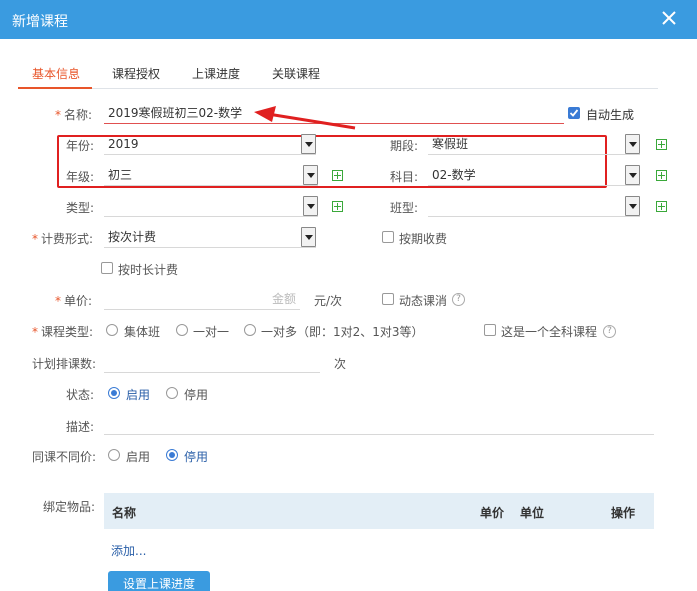  What do you see at coordinates (136, 73) in the screenshot?
I see `tab-course-authorization: 课程授权` at bounding box center [136, 73].